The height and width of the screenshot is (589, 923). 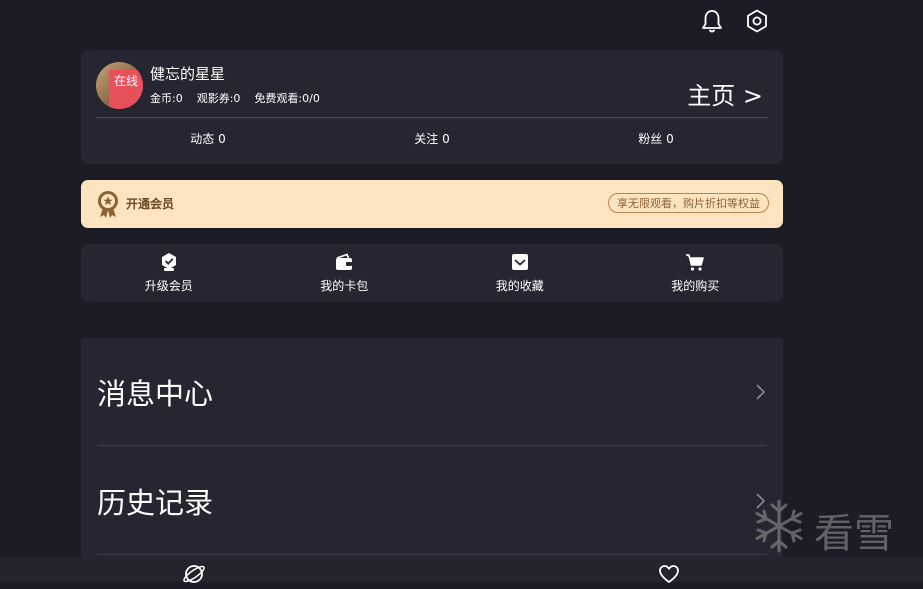 I want to click on quick-menu-label: 我的购买, so click(x=695, y=286).